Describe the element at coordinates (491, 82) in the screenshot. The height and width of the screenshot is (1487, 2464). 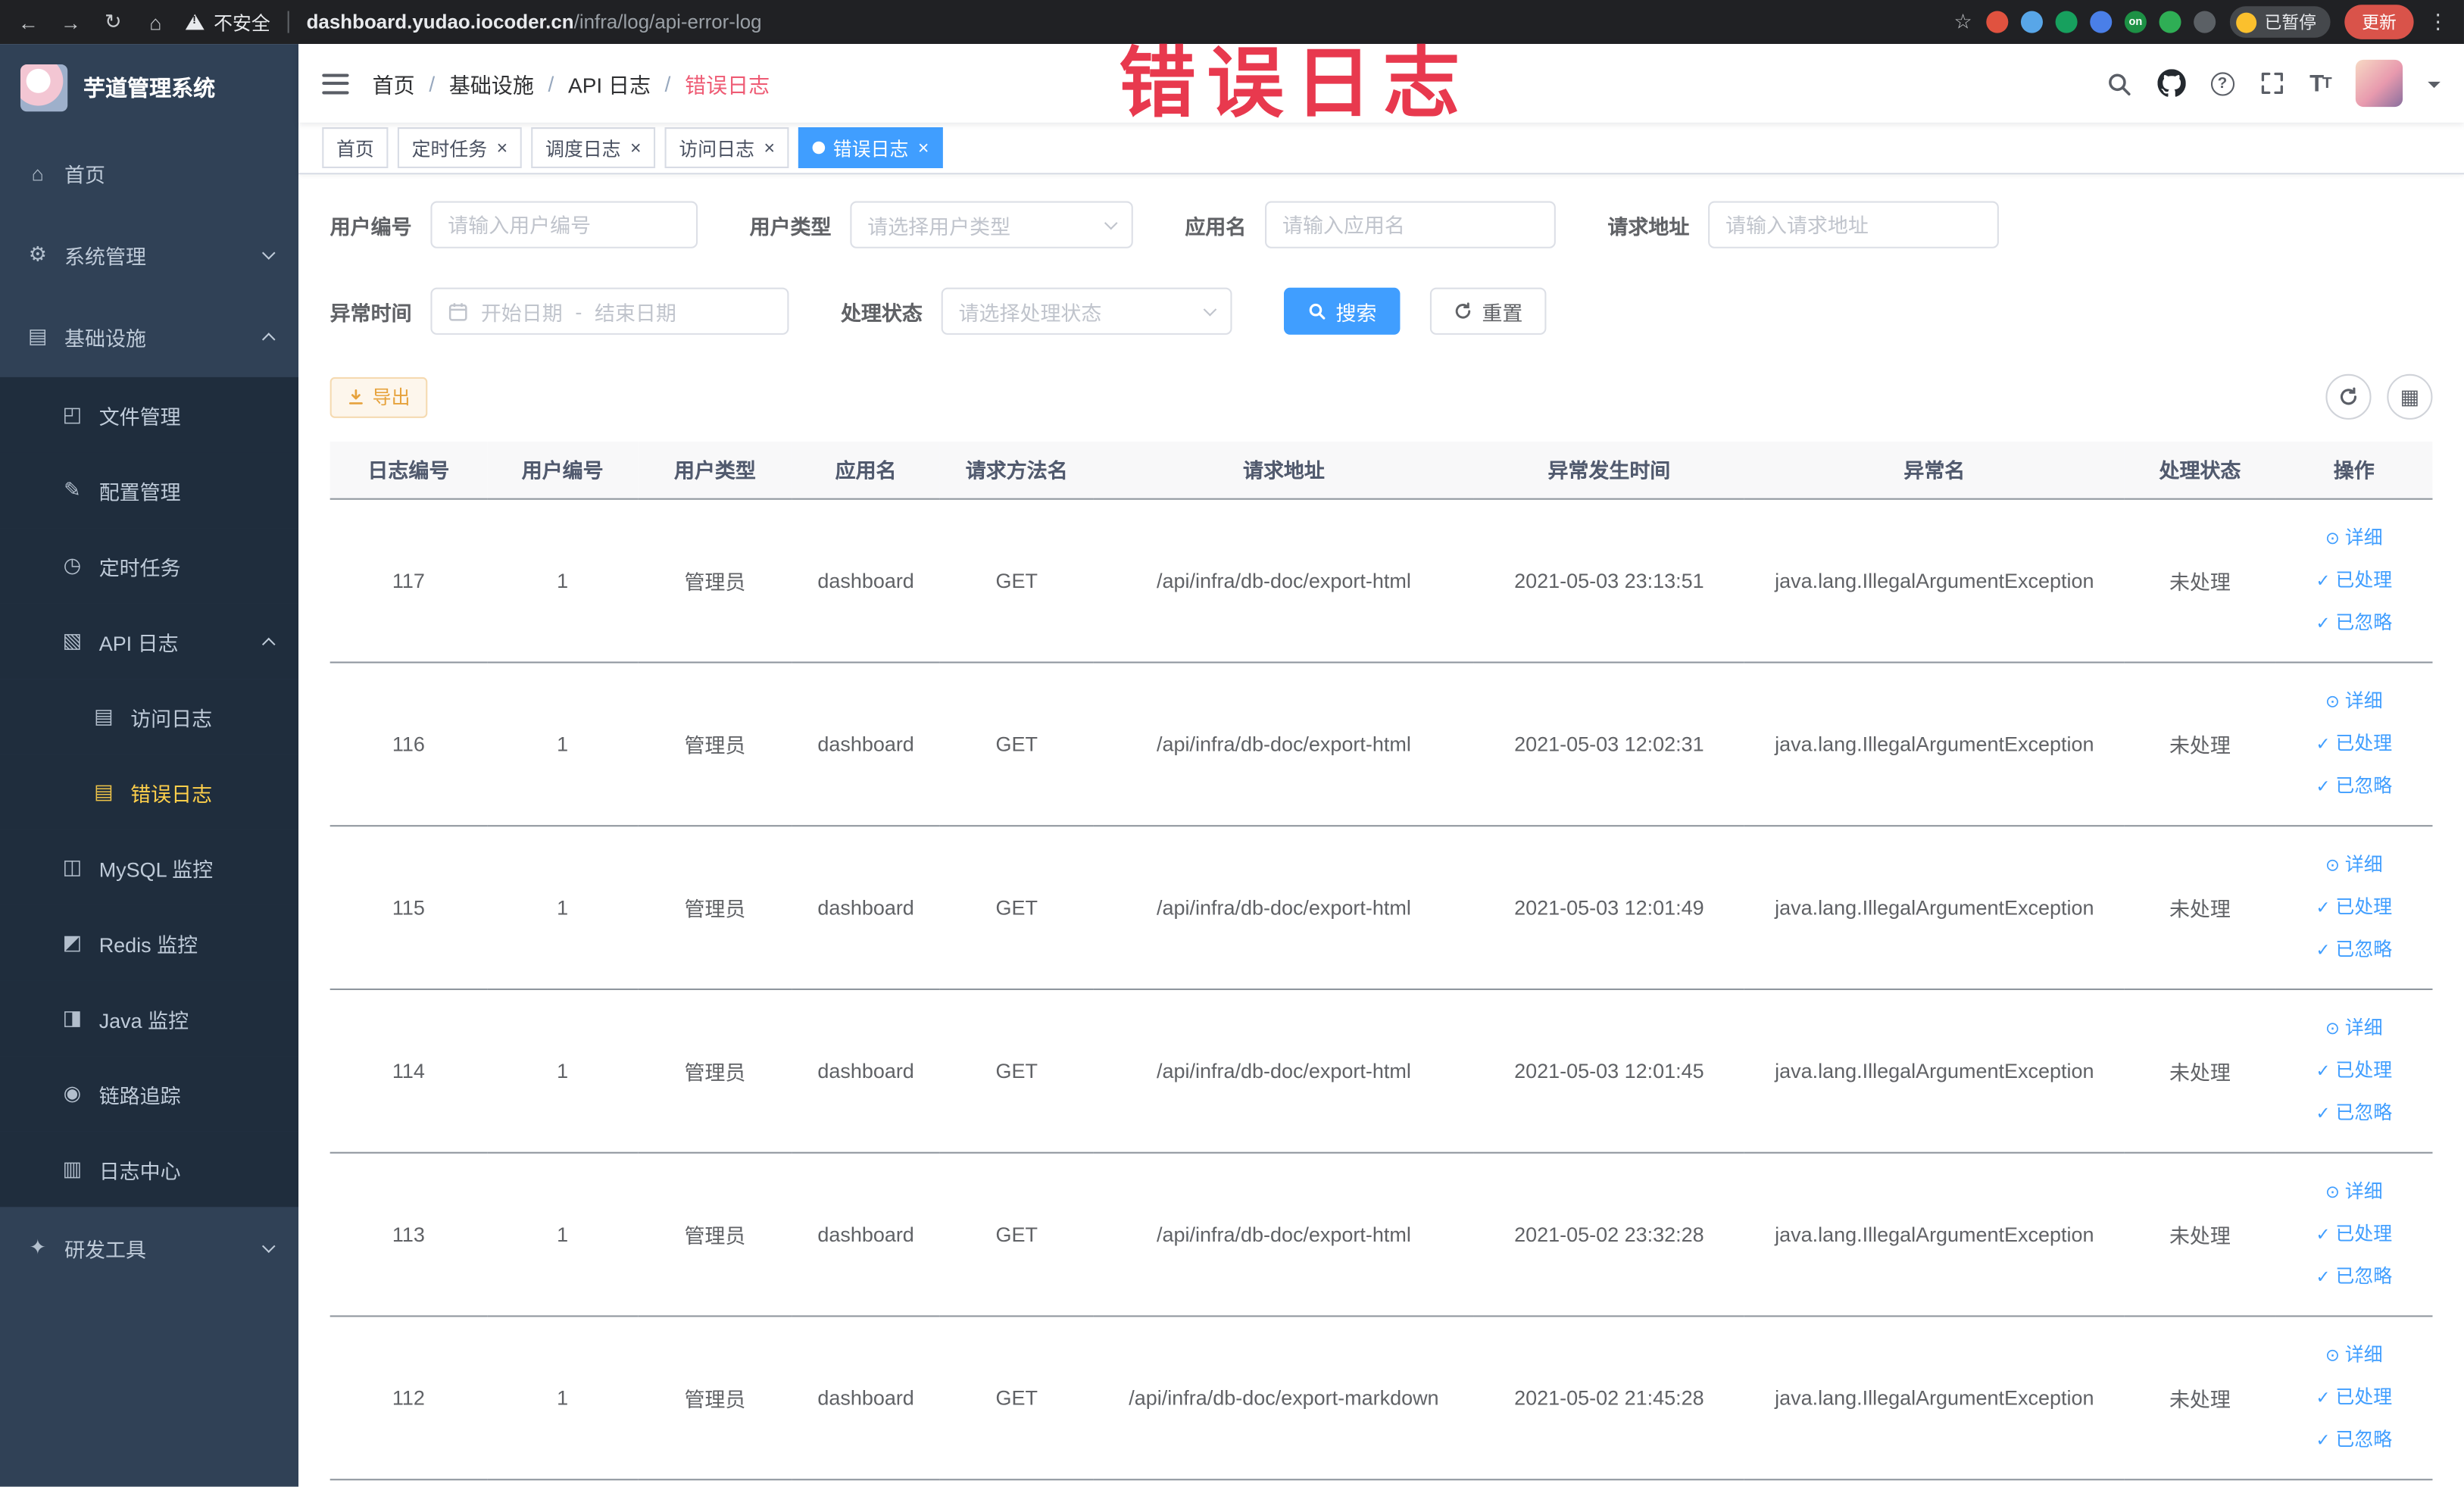
I see `breadcrumb-item: 基础设施` at that location.